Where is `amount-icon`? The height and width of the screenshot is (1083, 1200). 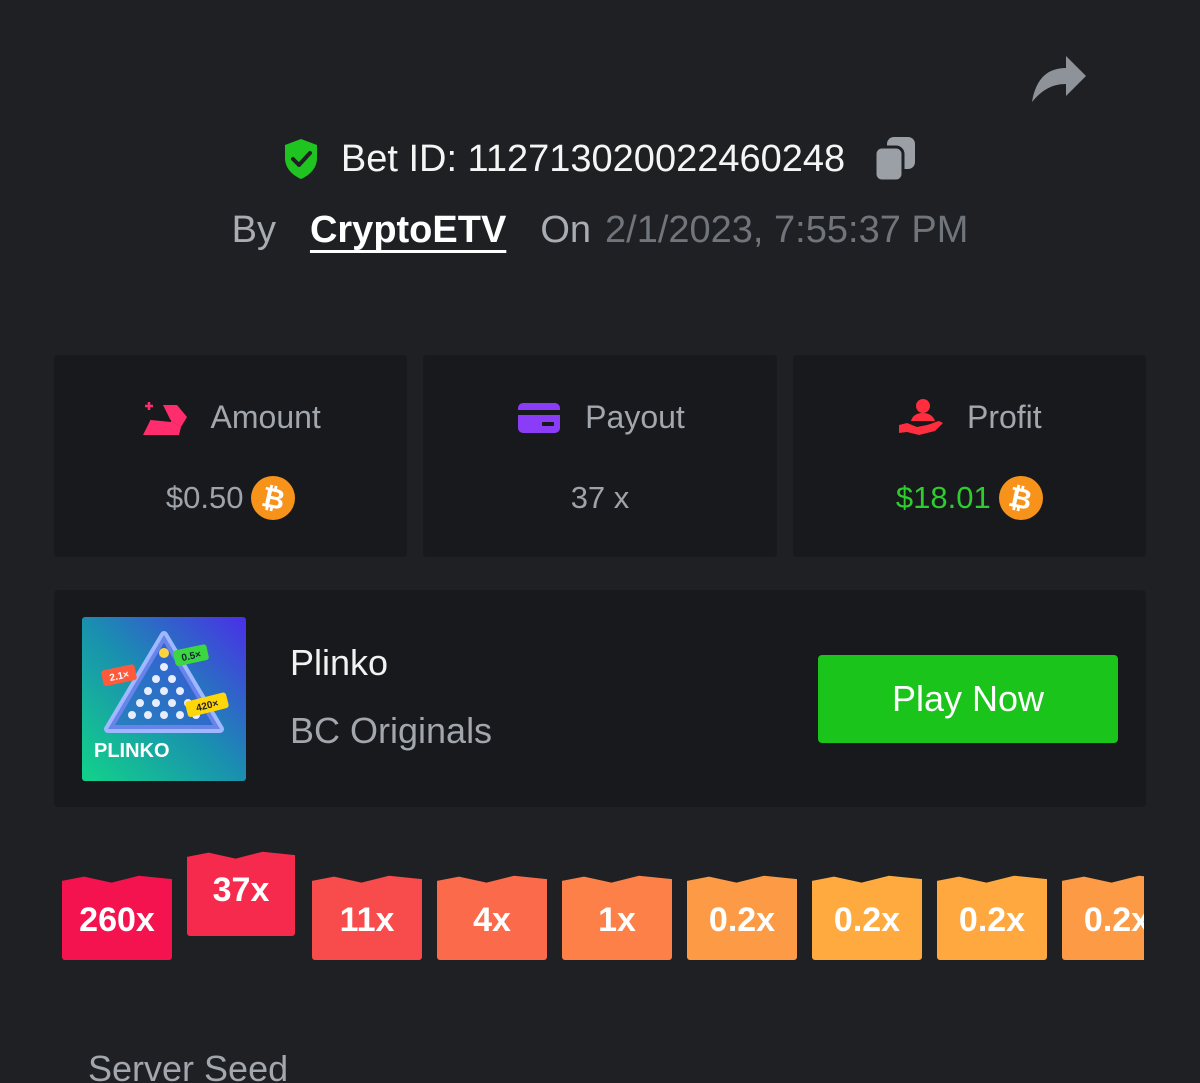
amount-icon is located at coordinates (164, 418).